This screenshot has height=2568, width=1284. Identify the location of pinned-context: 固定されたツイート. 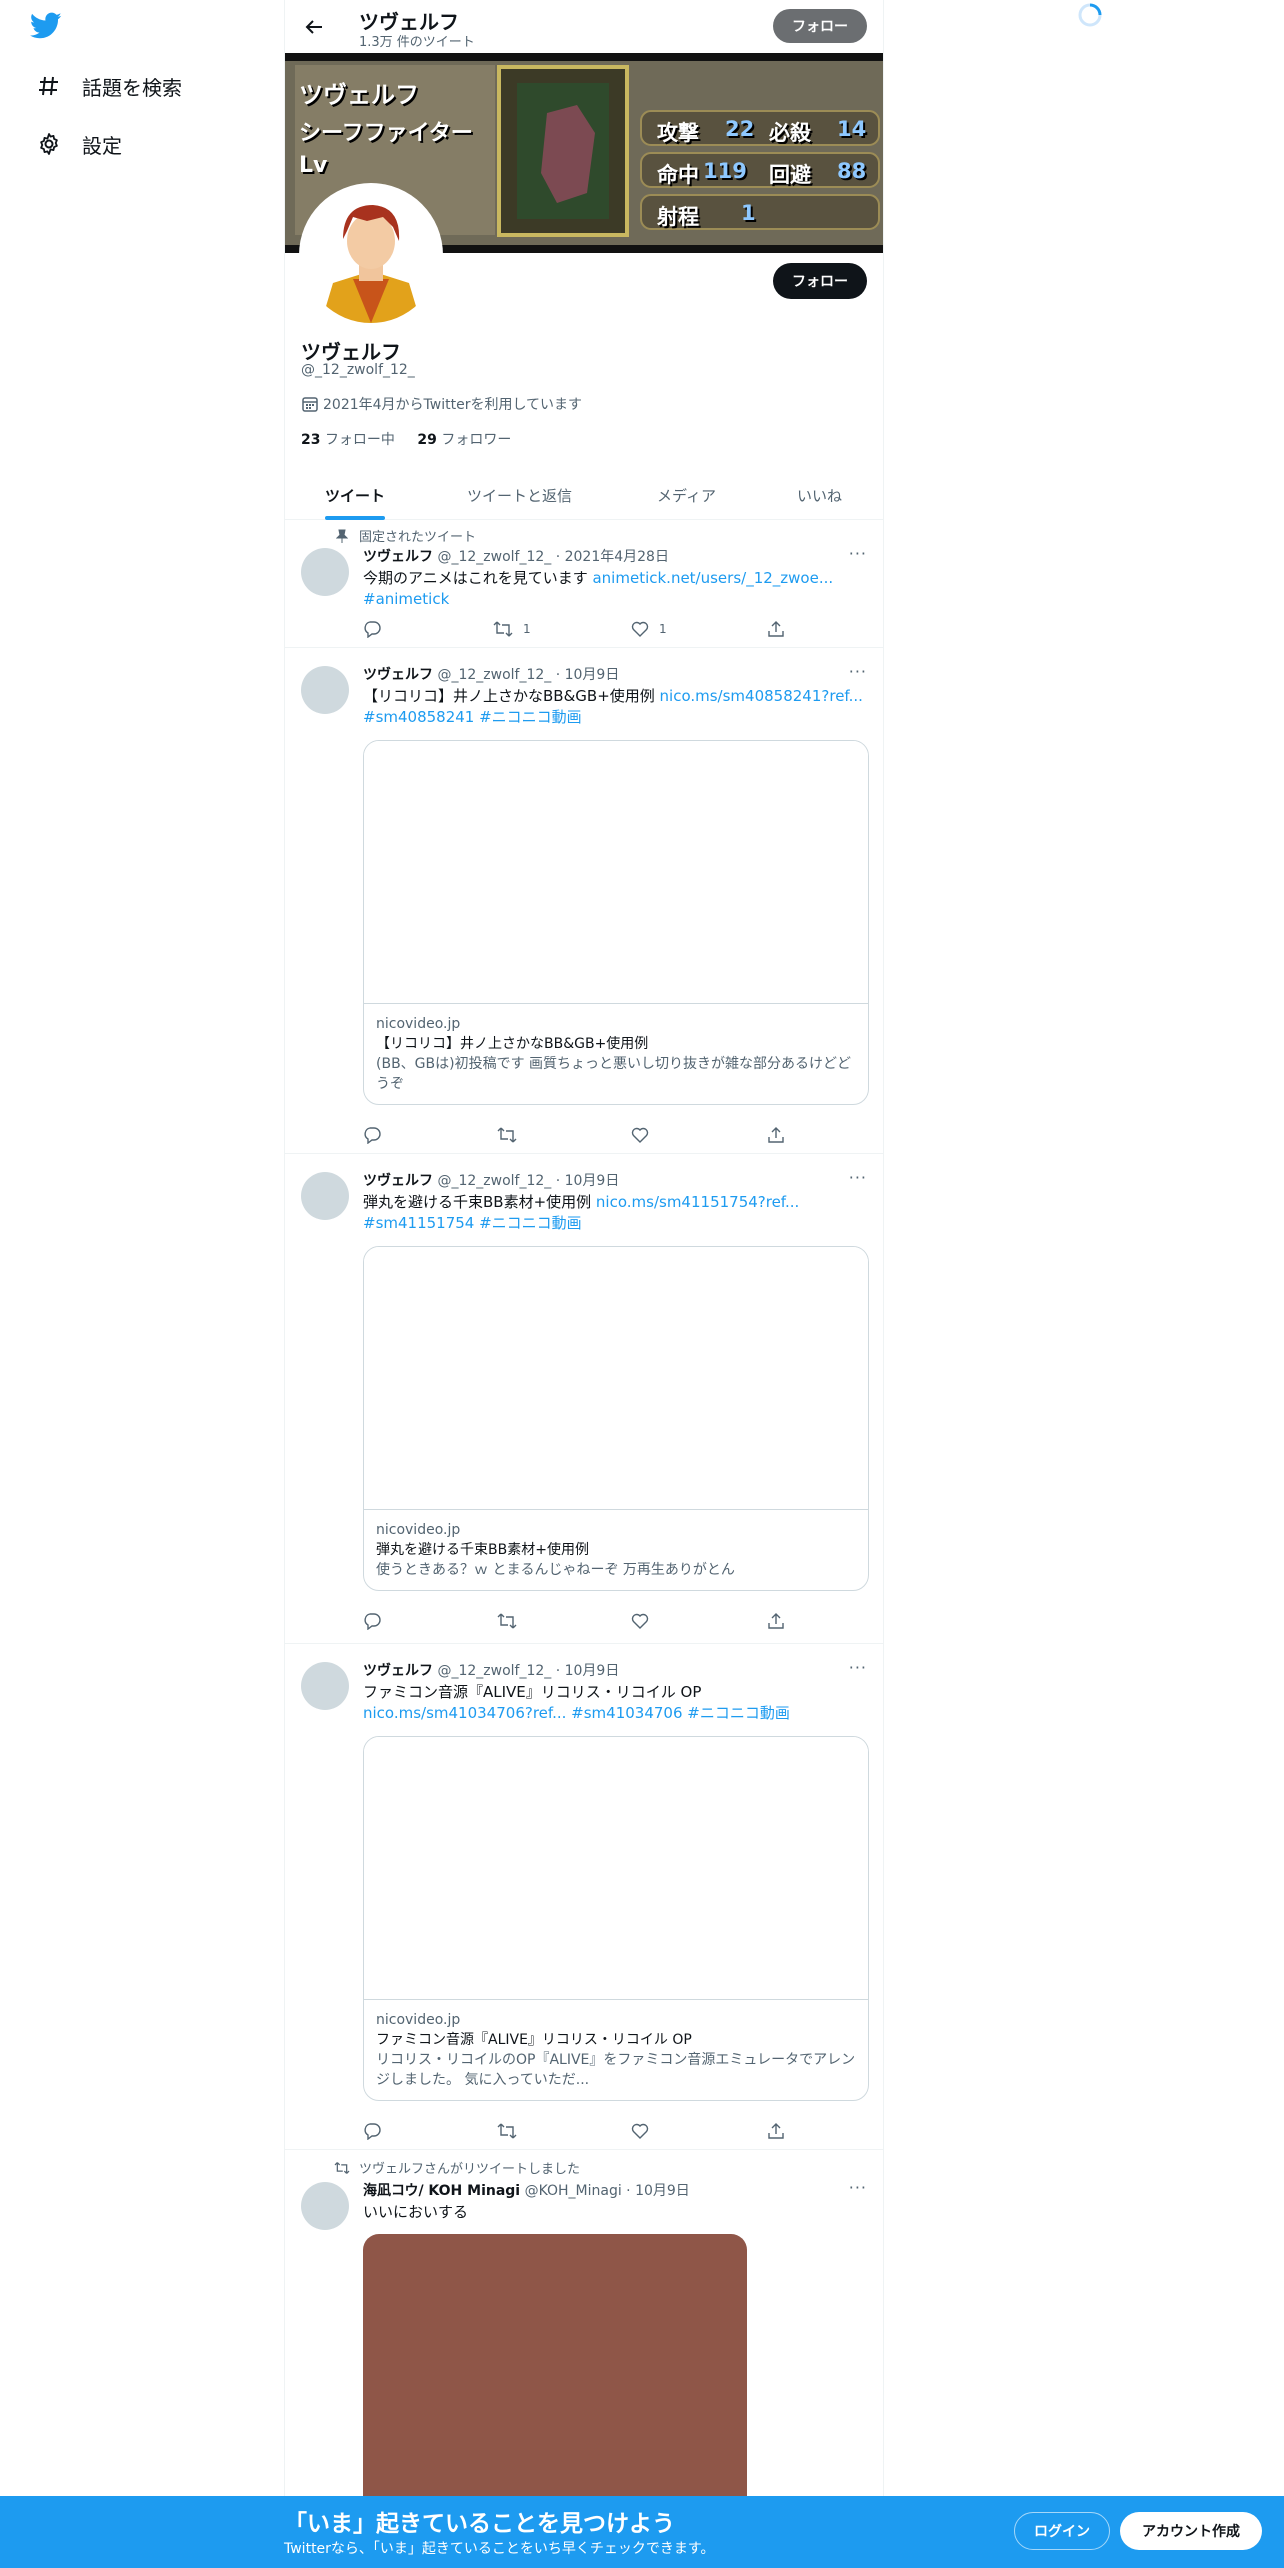
(404, 535).